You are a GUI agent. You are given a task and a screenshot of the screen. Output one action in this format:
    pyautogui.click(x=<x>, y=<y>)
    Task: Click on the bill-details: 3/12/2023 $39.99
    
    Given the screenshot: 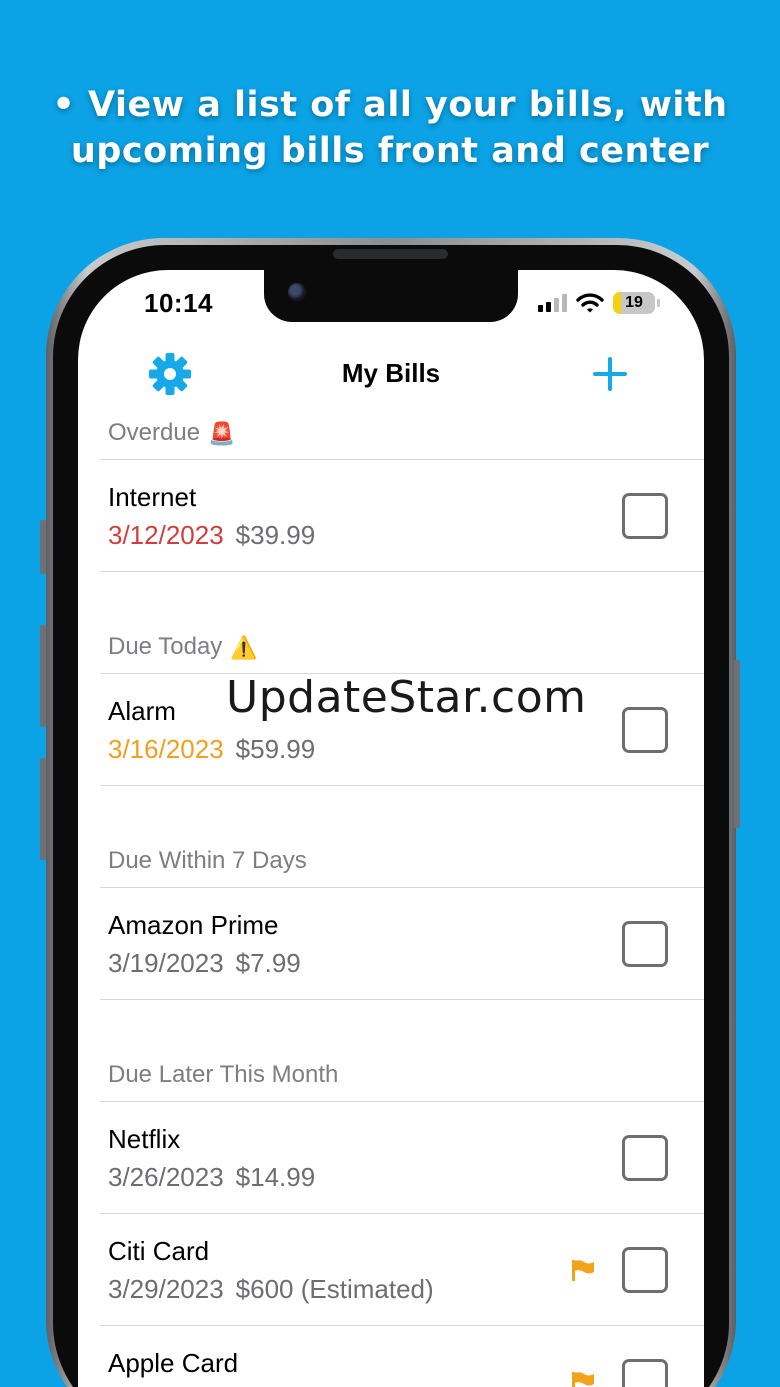 What is the action you would take?
    pyautogui.click(x=211, y=535)
    